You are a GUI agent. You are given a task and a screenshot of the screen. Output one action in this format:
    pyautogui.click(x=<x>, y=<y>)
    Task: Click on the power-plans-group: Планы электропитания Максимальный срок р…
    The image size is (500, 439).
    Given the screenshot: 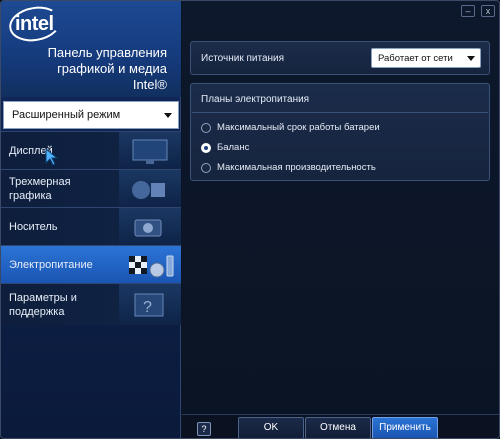 What is the action you would take?
    pyautogui.click(x=340, y=132)
    